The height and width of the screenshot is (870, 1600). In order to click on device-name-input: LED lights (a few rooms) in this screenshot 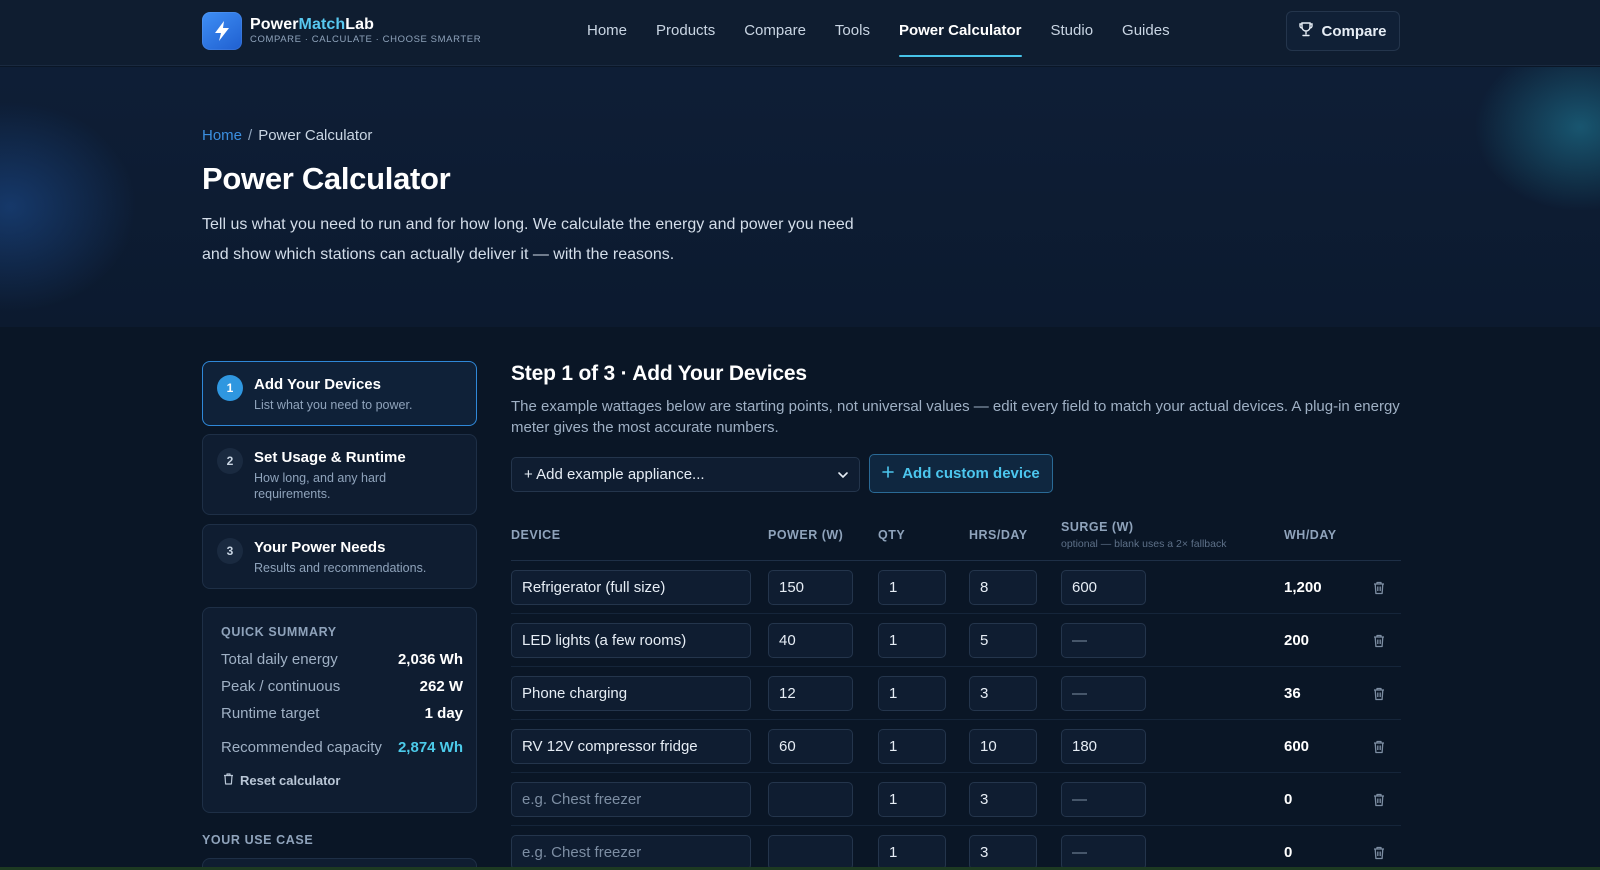, I will do `click(631, 640)`.